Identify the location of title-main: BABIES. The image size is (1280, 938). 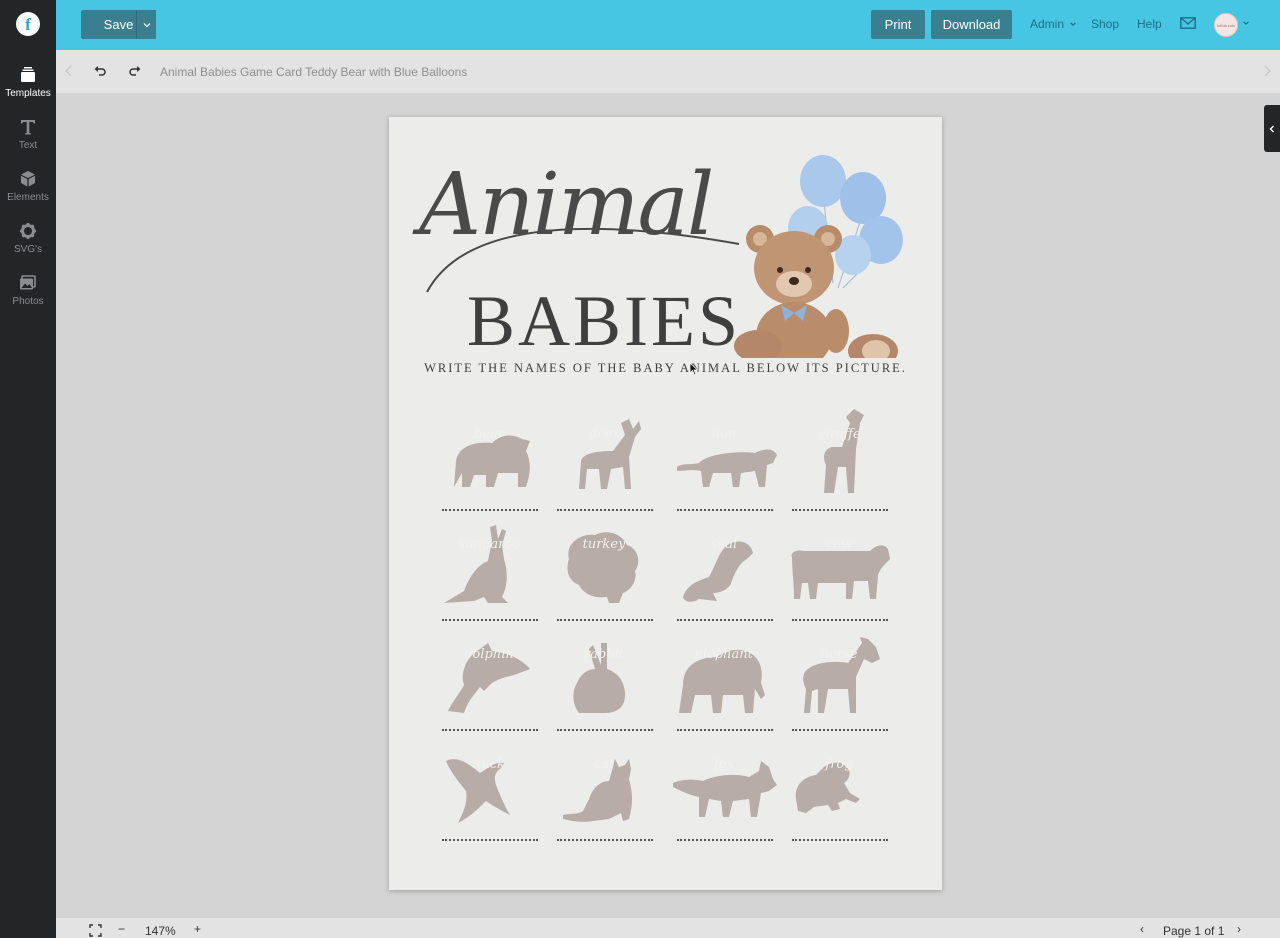
(604, 321).